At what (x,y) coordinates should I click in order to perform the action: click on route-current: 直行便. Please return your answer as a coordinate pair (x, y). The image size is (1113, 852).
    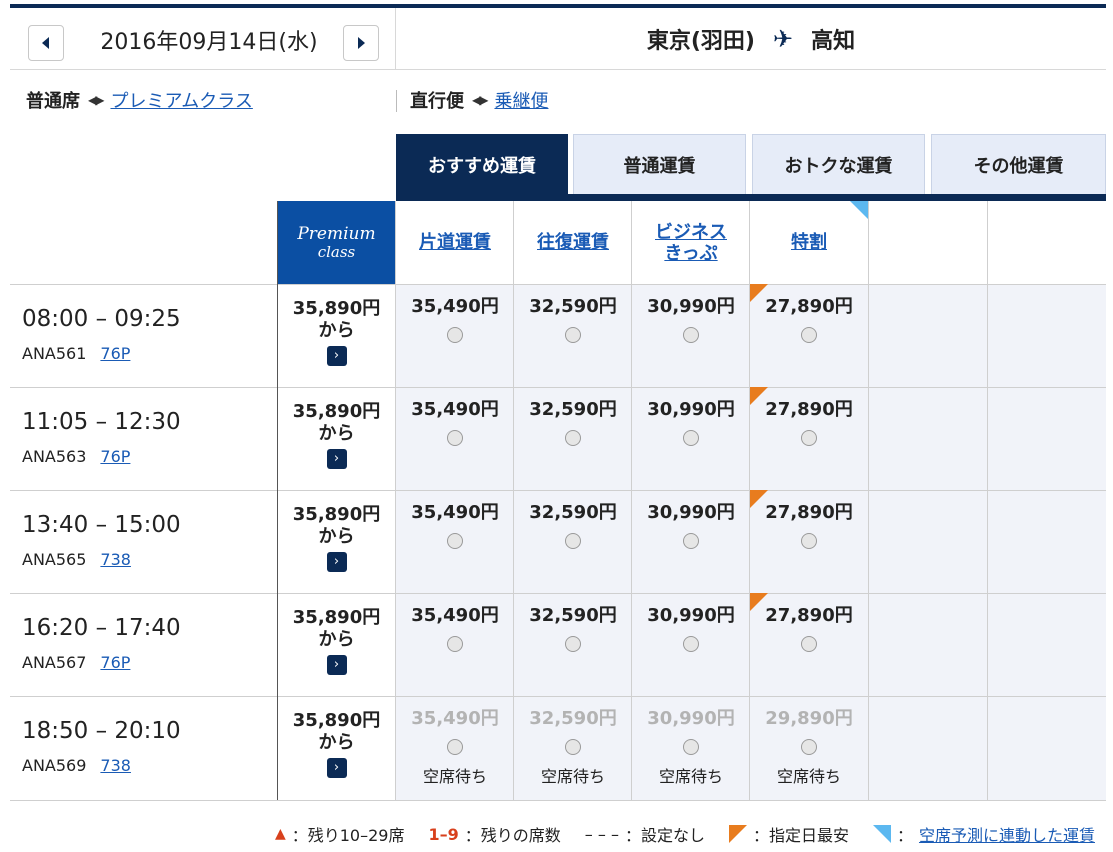
    Looking at the image, I should click on (437, 101).